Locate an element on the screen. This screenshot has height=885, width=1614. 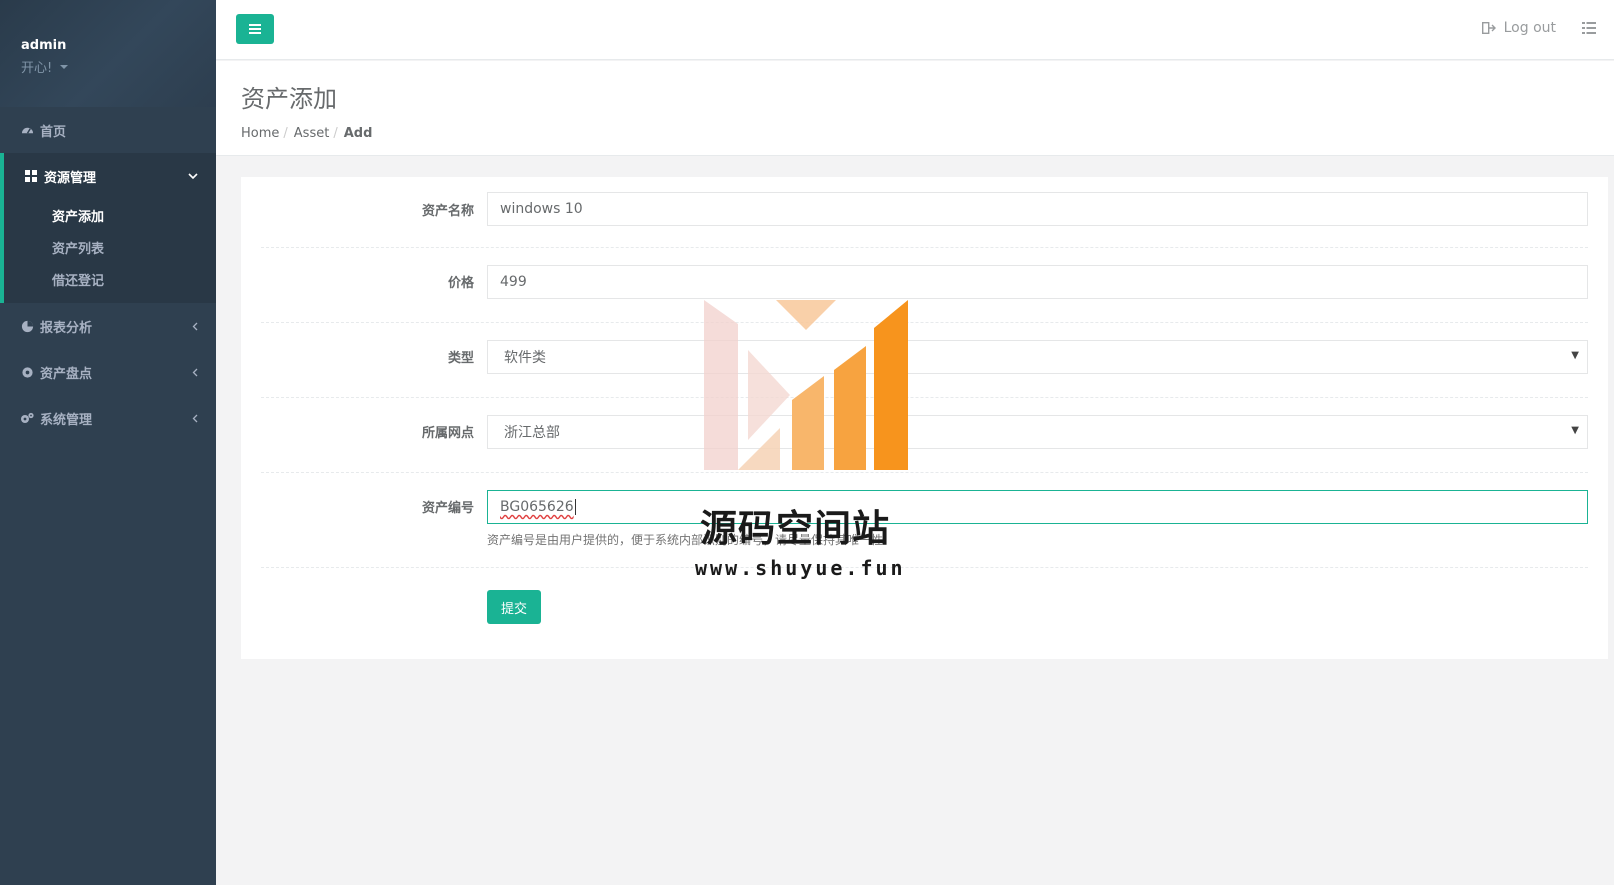
user-name: admin is located at coordinates (44, 45).